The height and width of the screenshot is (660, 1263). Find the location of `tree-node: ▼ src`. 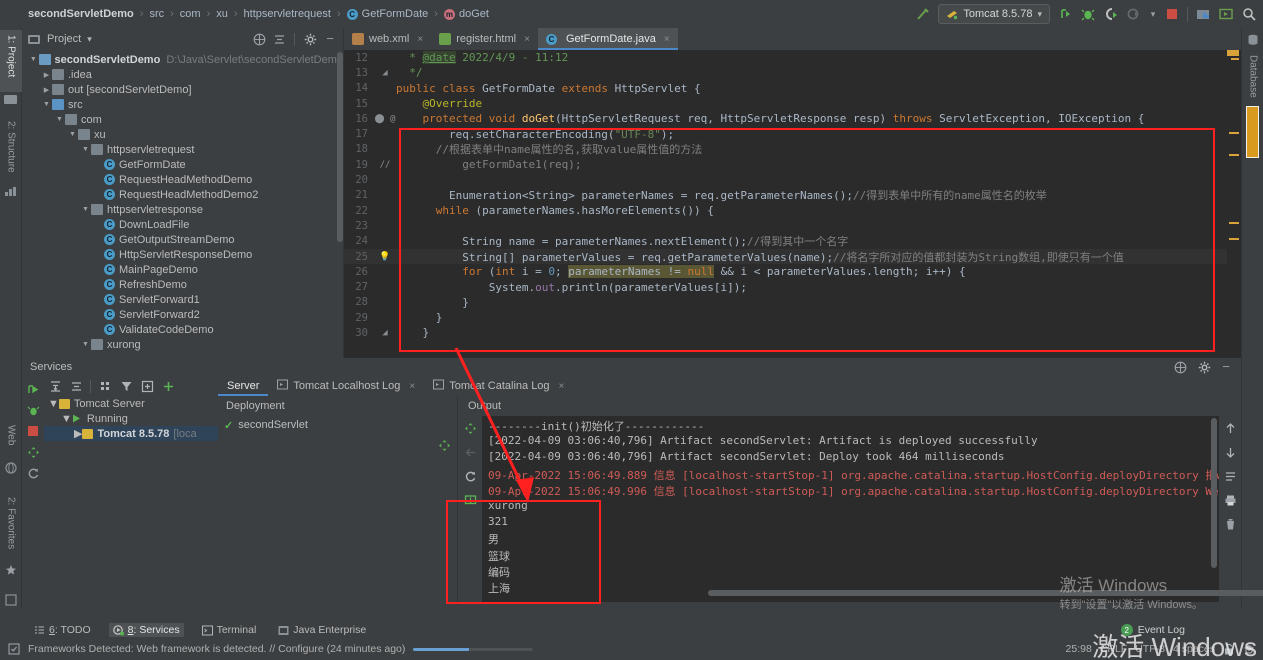

tree-node: ▼ src is located at coordinates (182, 104).